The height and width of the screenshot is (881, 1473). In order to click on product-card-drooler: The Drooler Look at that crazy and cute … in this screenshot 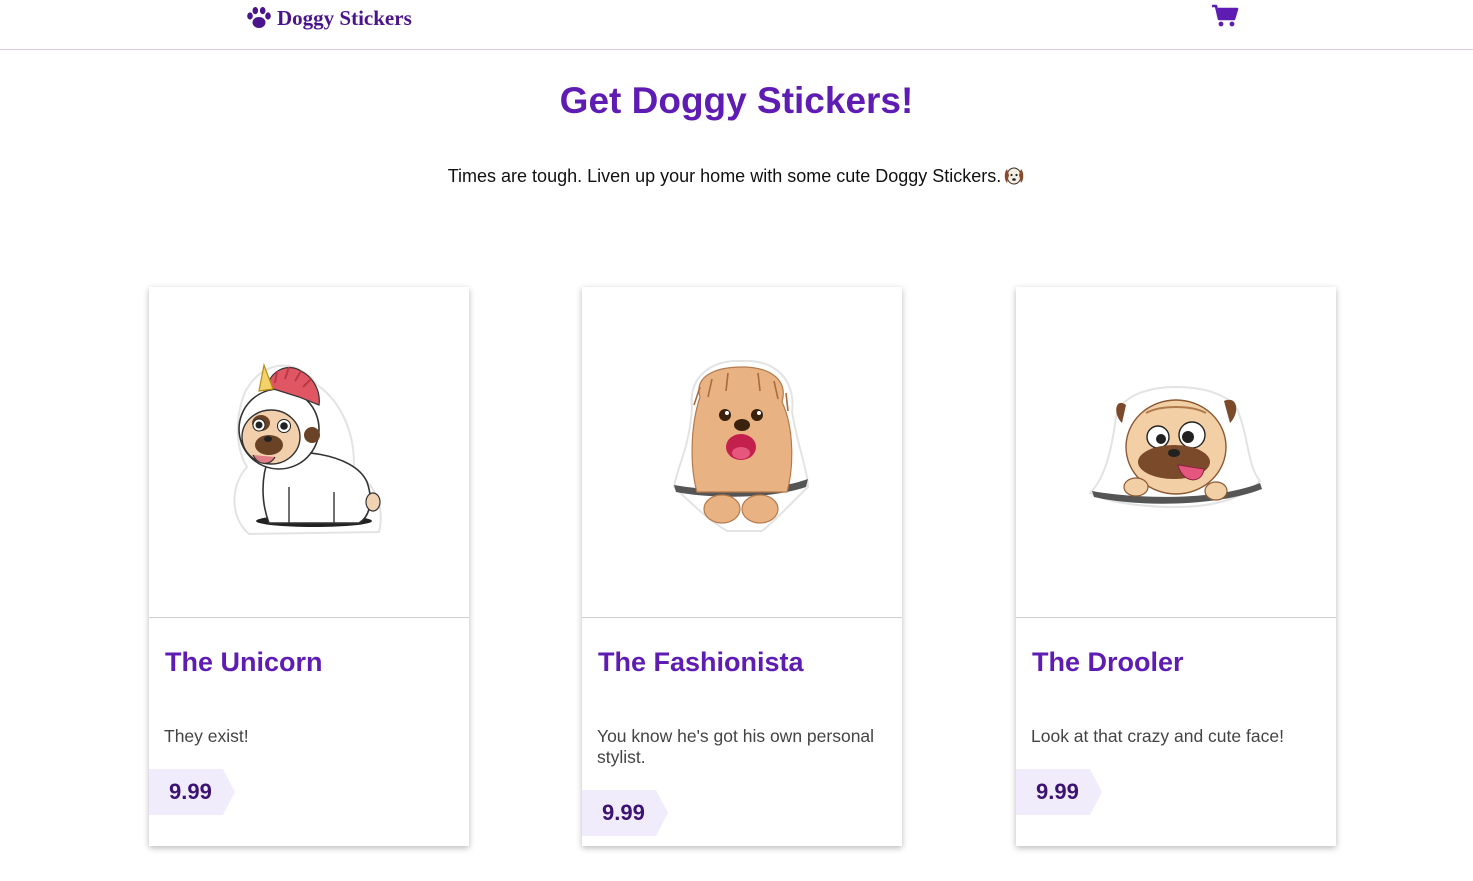, I will do `click(1176, 566)`.